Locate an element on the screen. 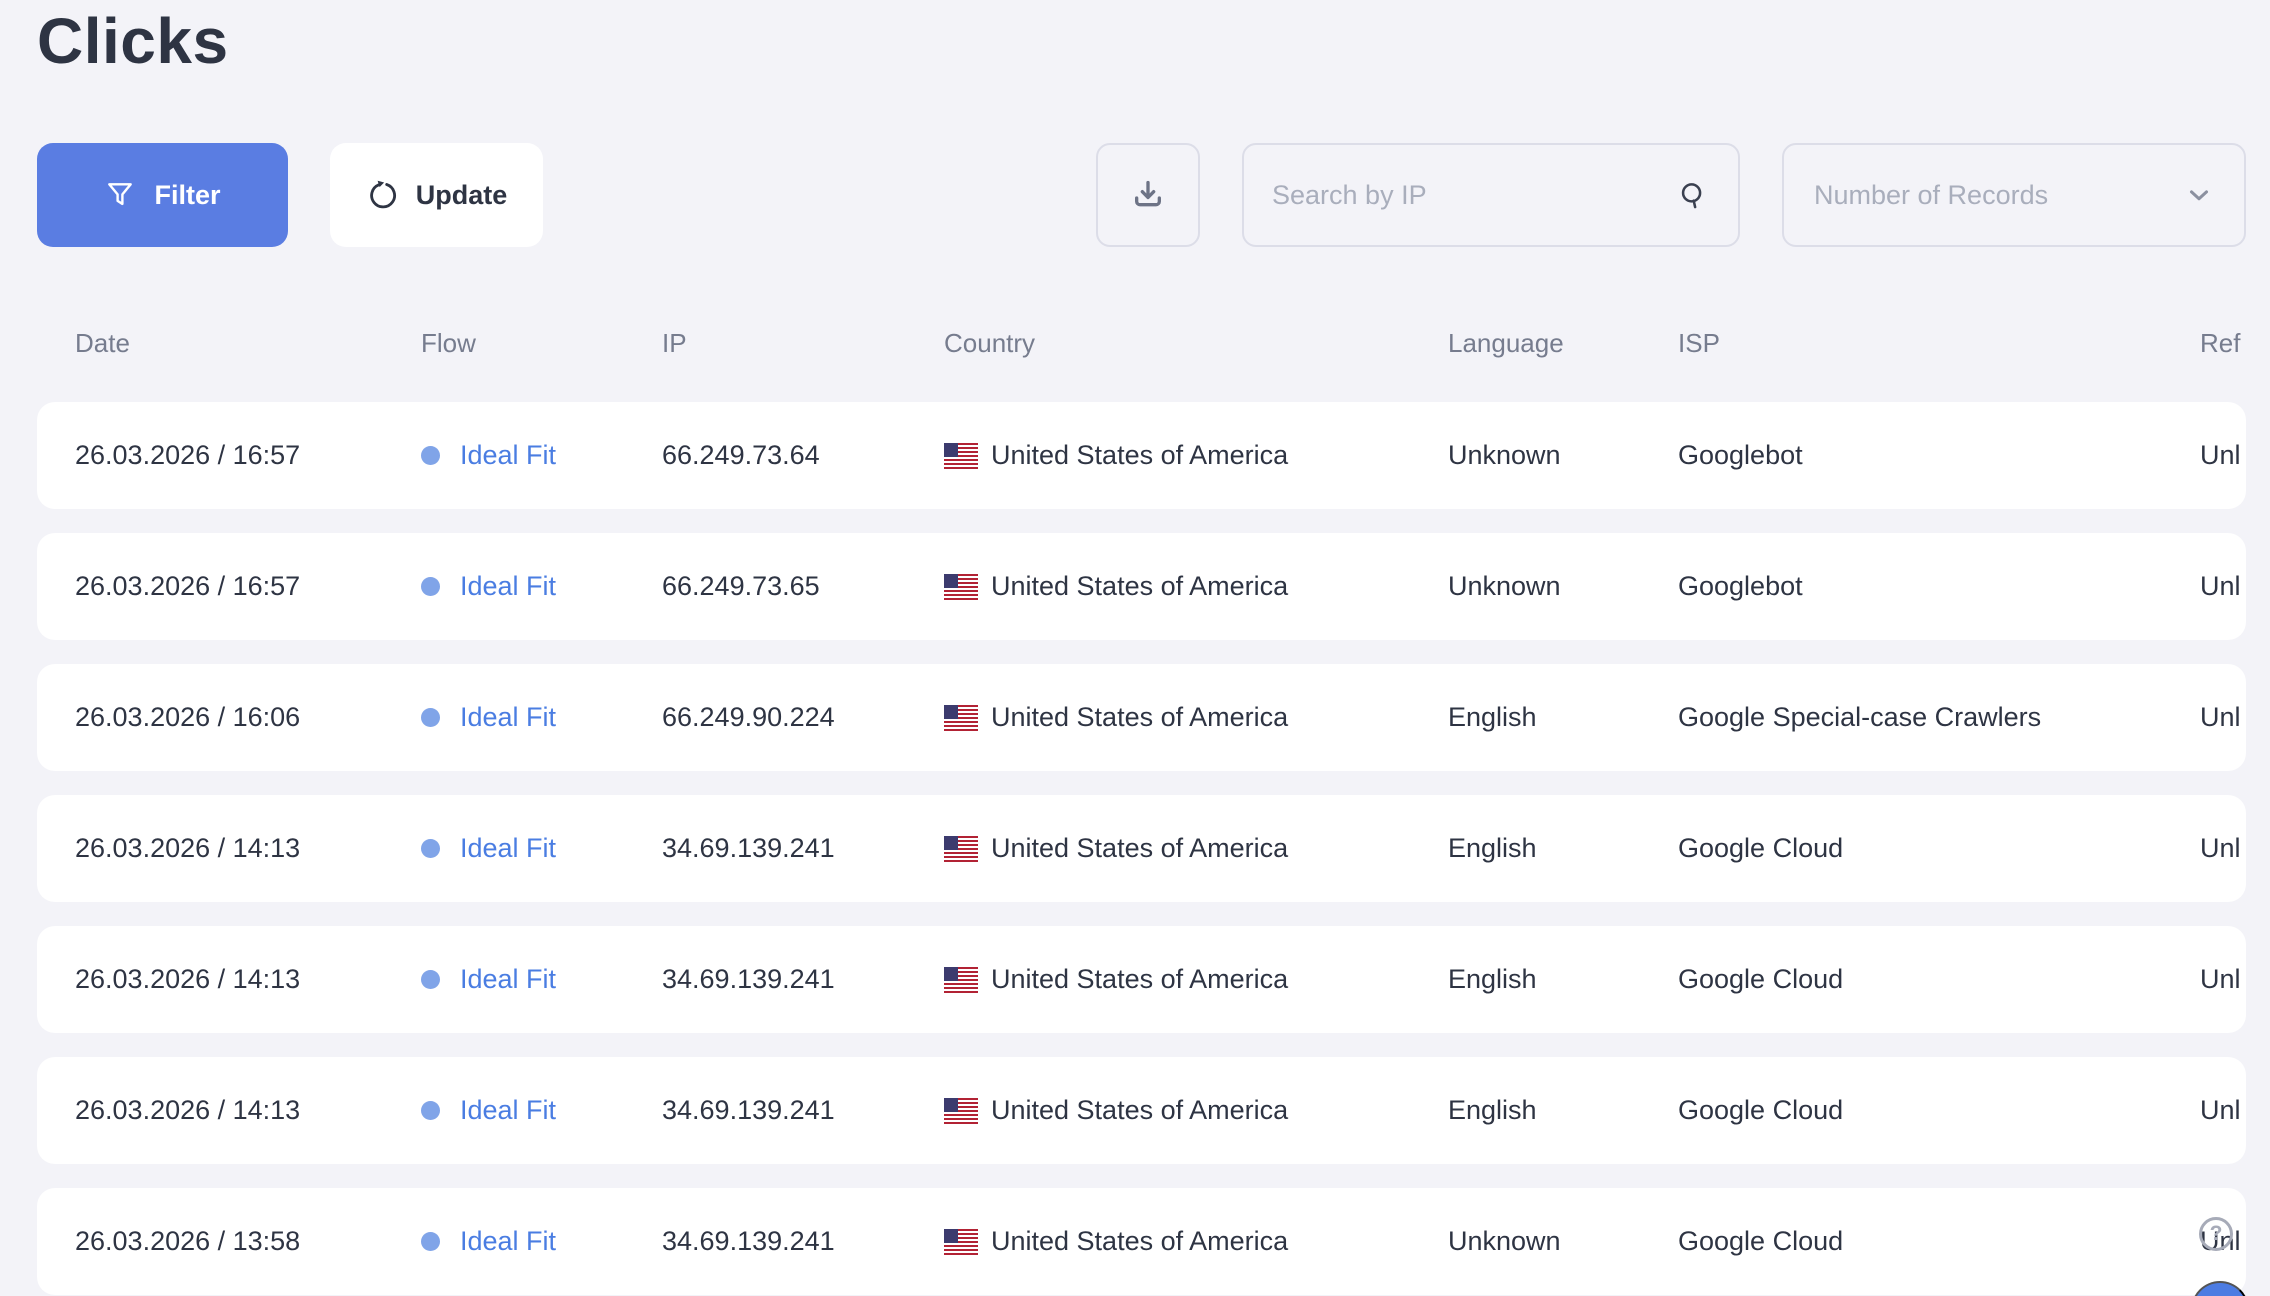 The height and width of the screenshot is (1296, 2270). column-header-ref: Ref is located at coordinates (2220, 343).